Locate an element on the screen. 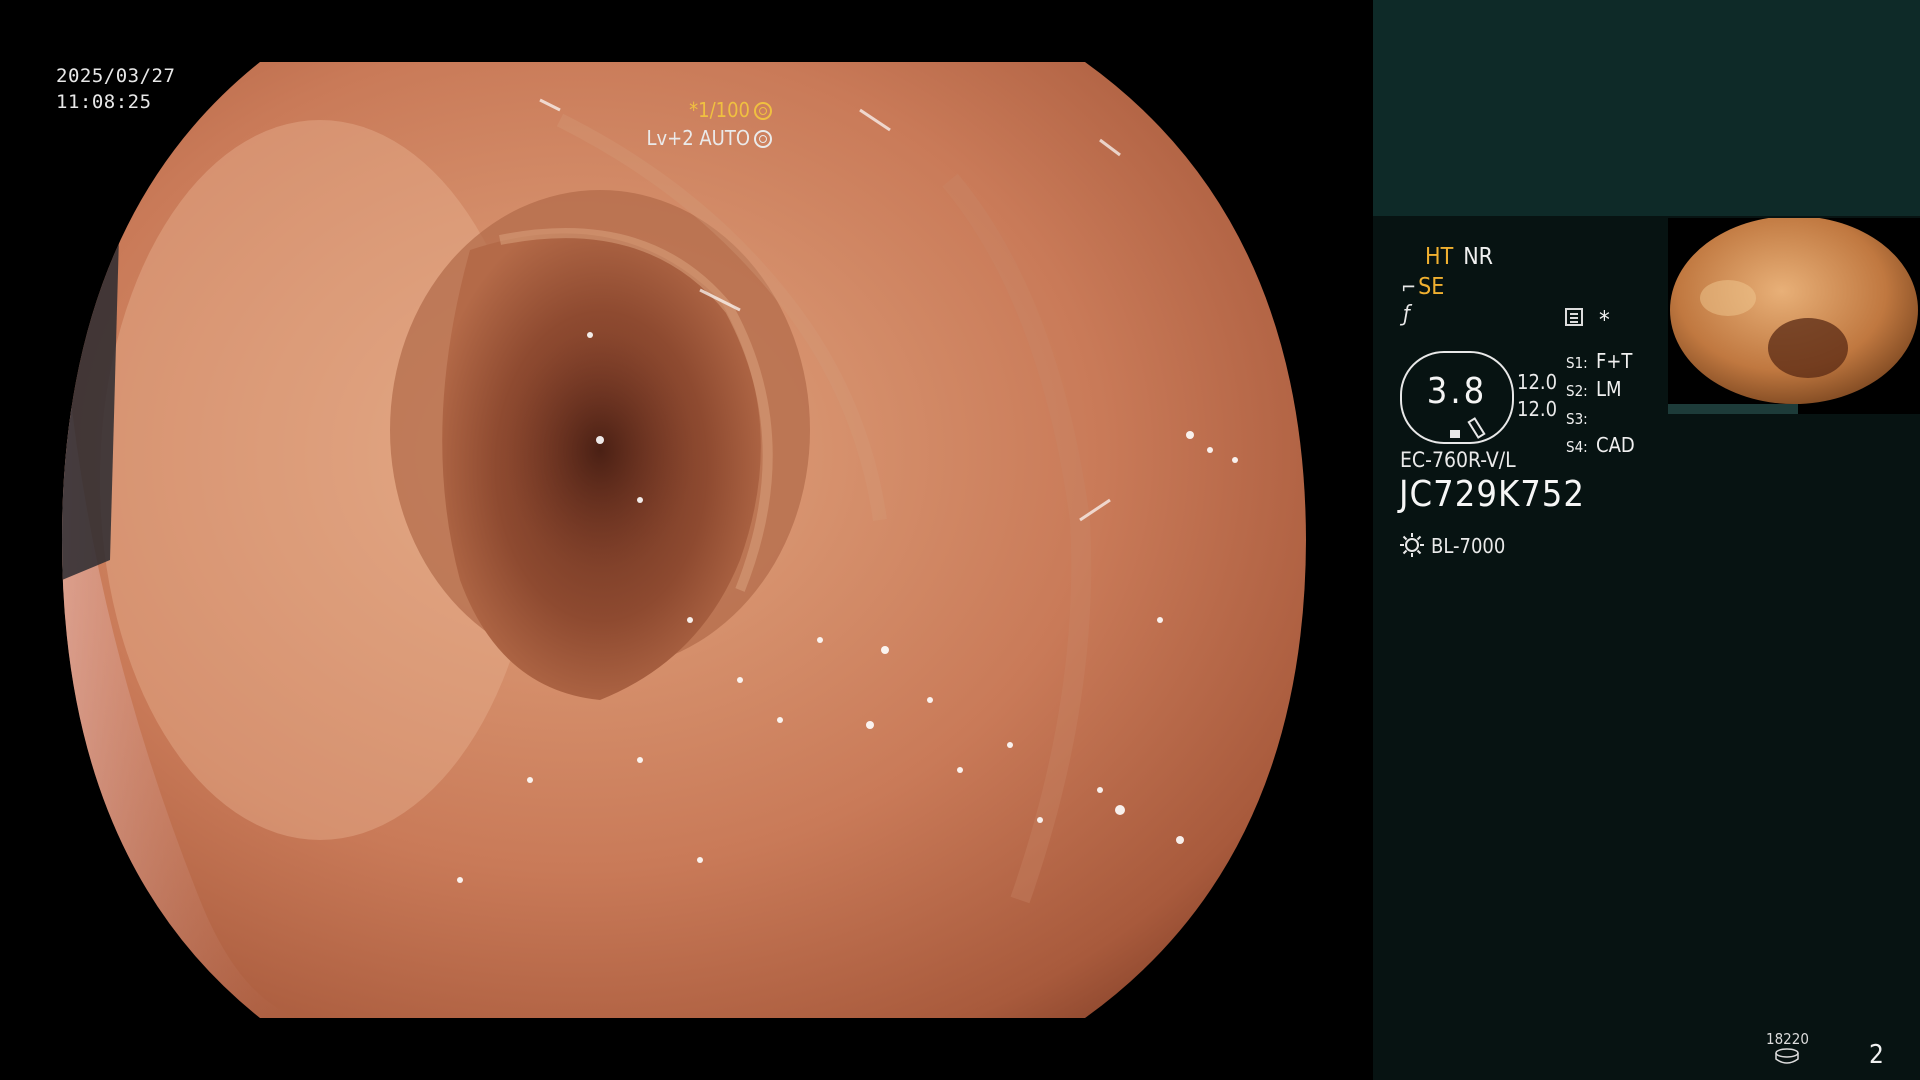  switch-item: S1: F+T is located at coordinates (1599, 361).